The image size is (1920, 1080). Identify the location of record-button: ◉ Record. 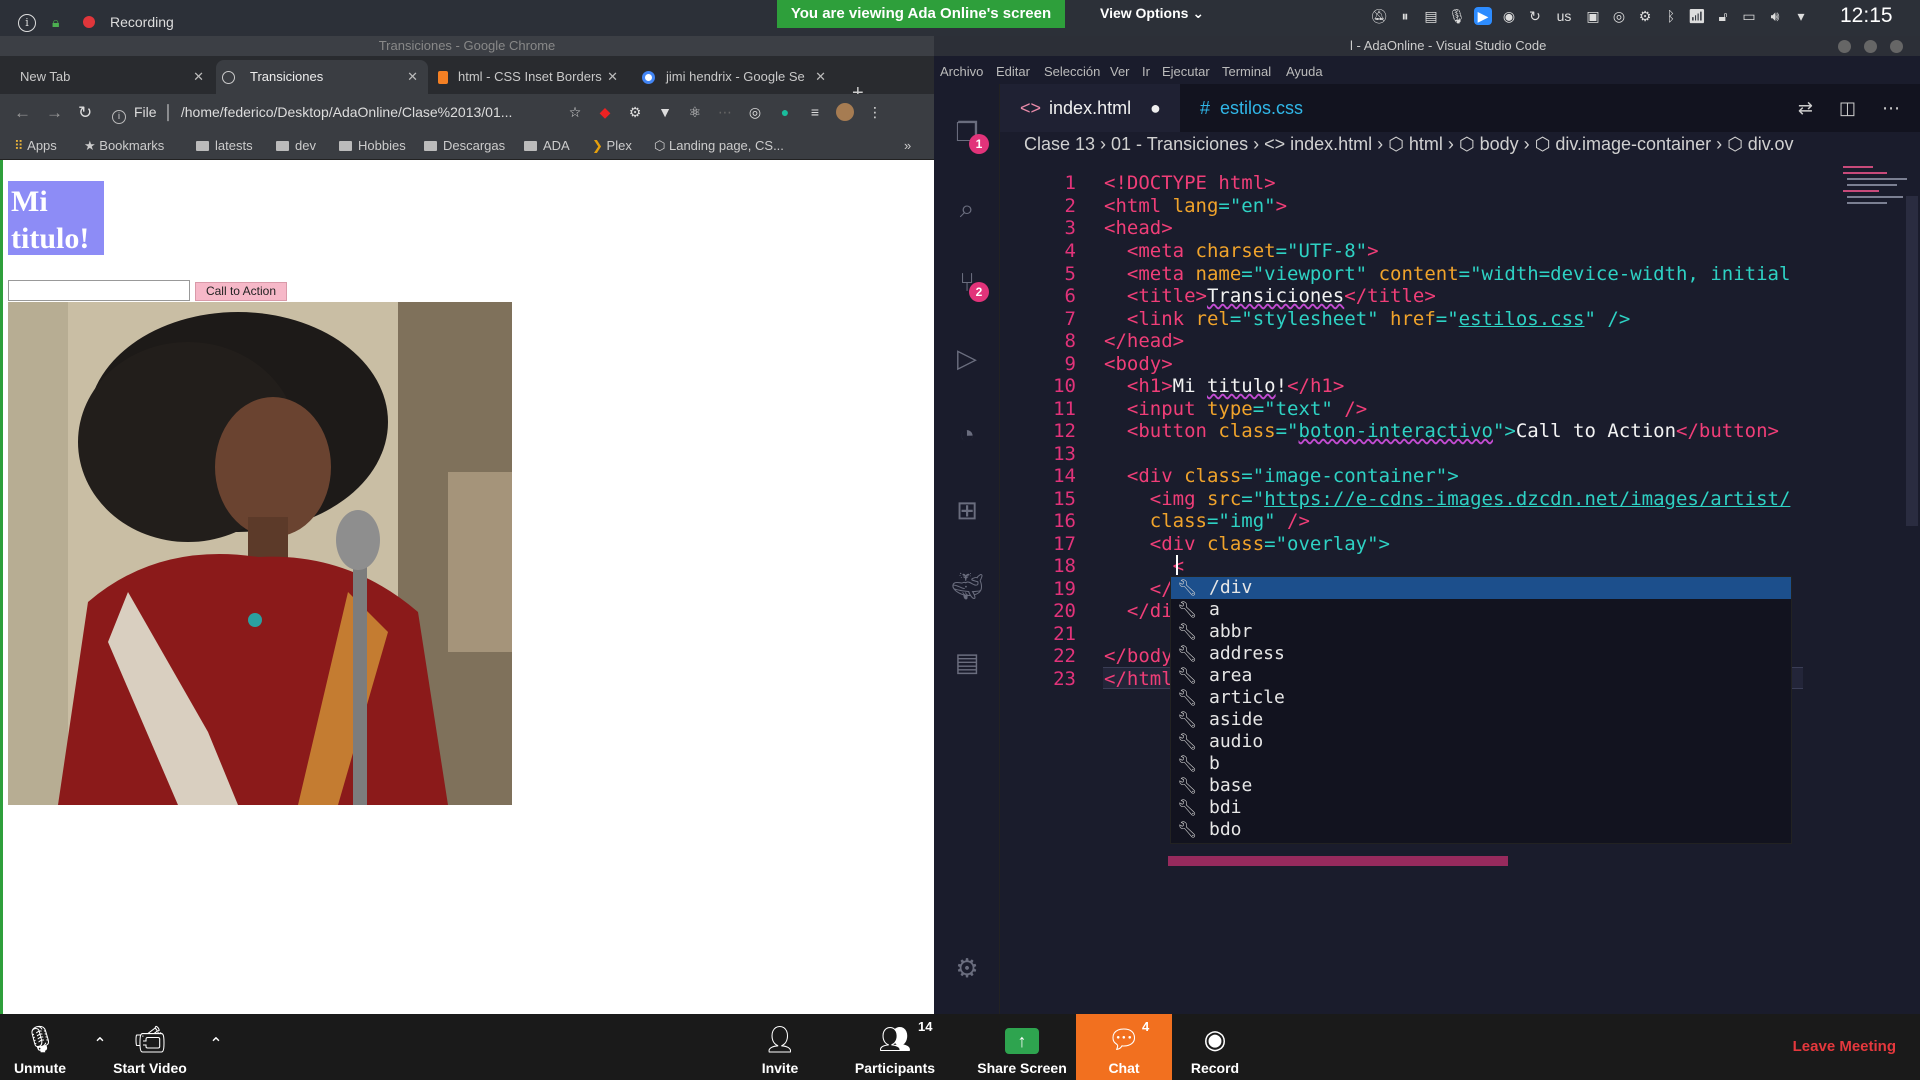
(1215, 1047).